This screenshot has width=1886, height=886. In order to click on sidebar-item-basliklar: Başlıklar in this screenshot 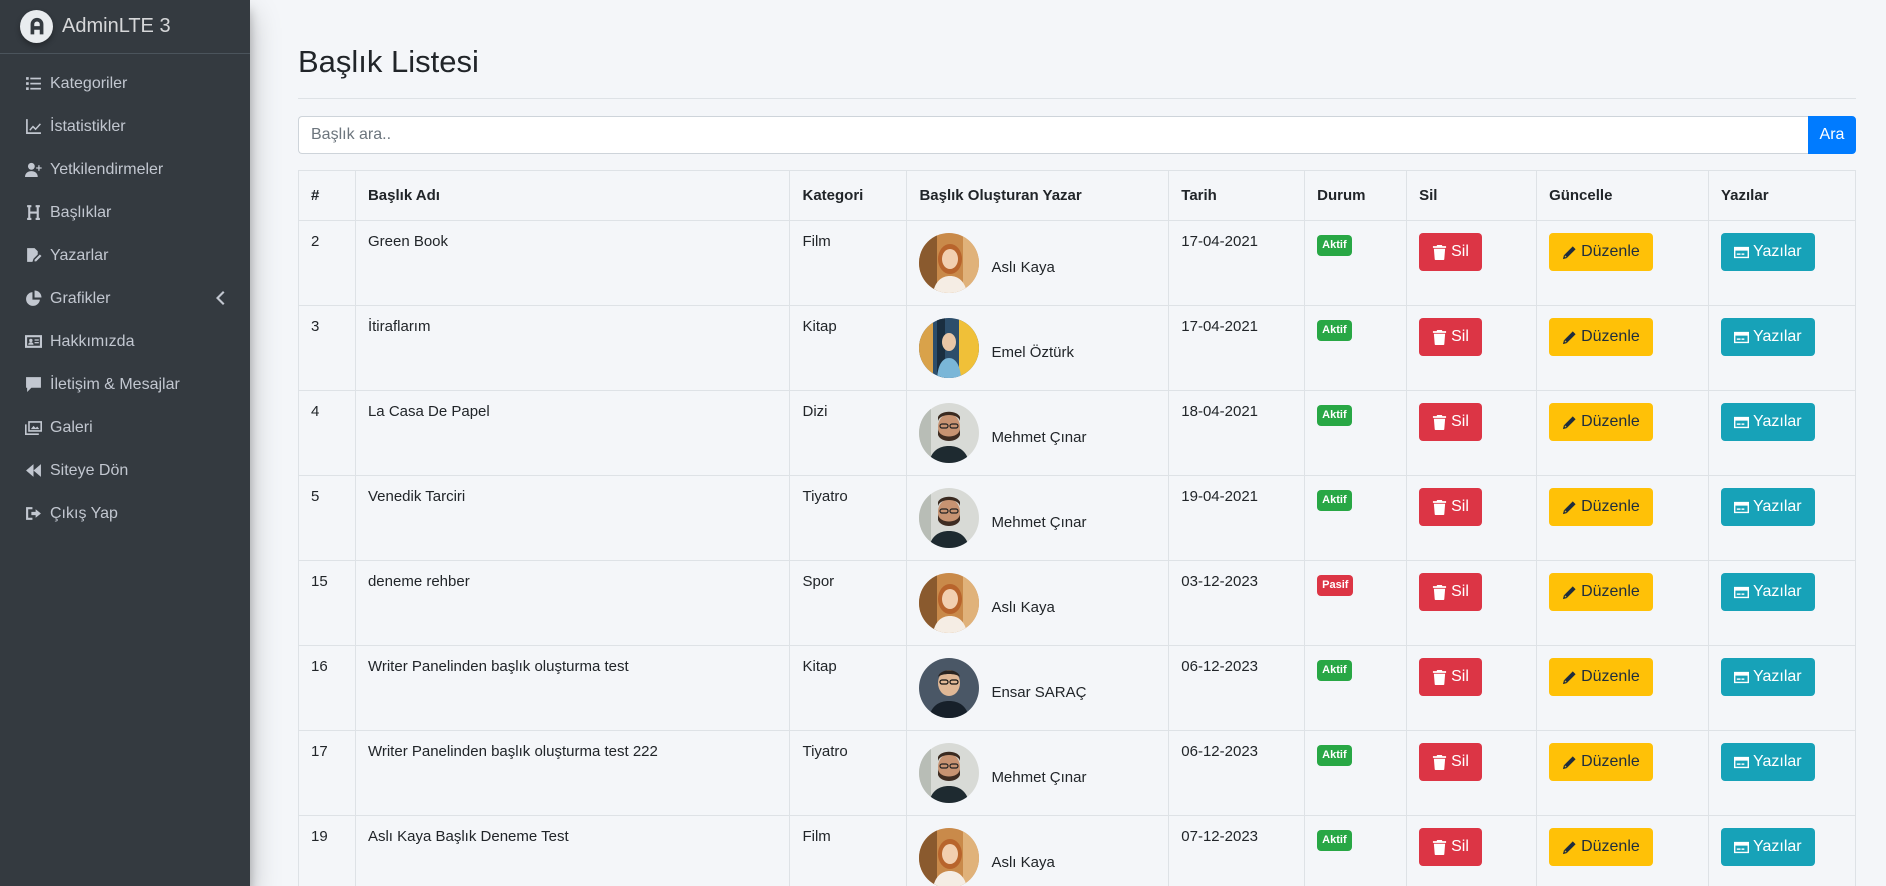, I will do `click(125, 212)`.